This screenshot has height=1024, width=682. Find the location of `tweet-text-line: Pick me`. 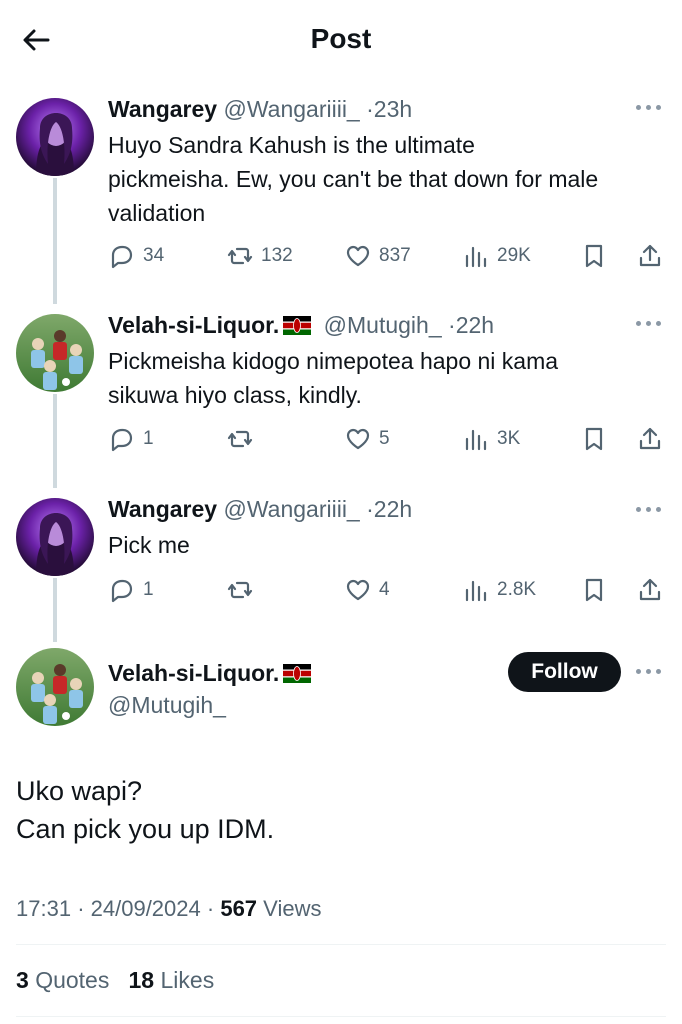

tweet-text-line: Pick me is located at coordinates (149, 545).